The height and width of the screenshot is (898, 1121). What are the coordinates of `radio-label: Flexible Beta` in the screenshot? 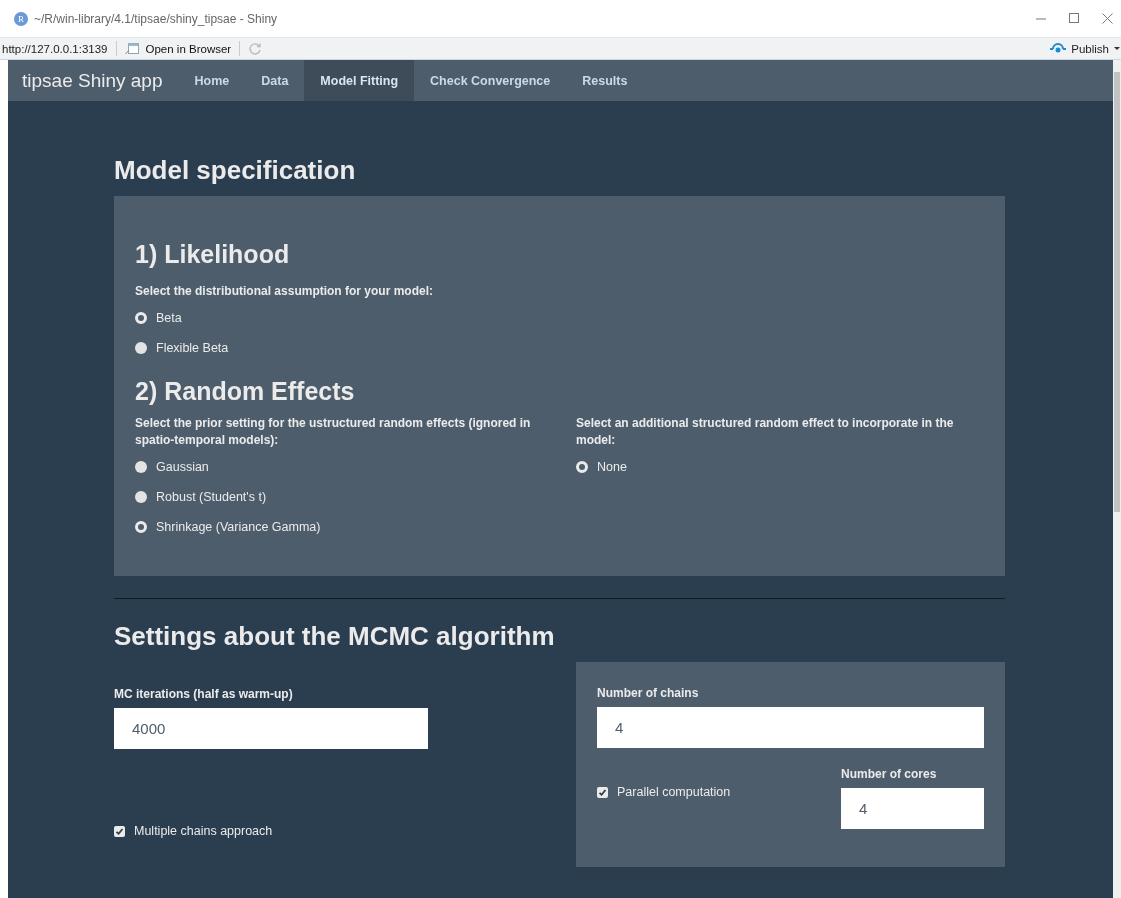 It's located at (192, 348).